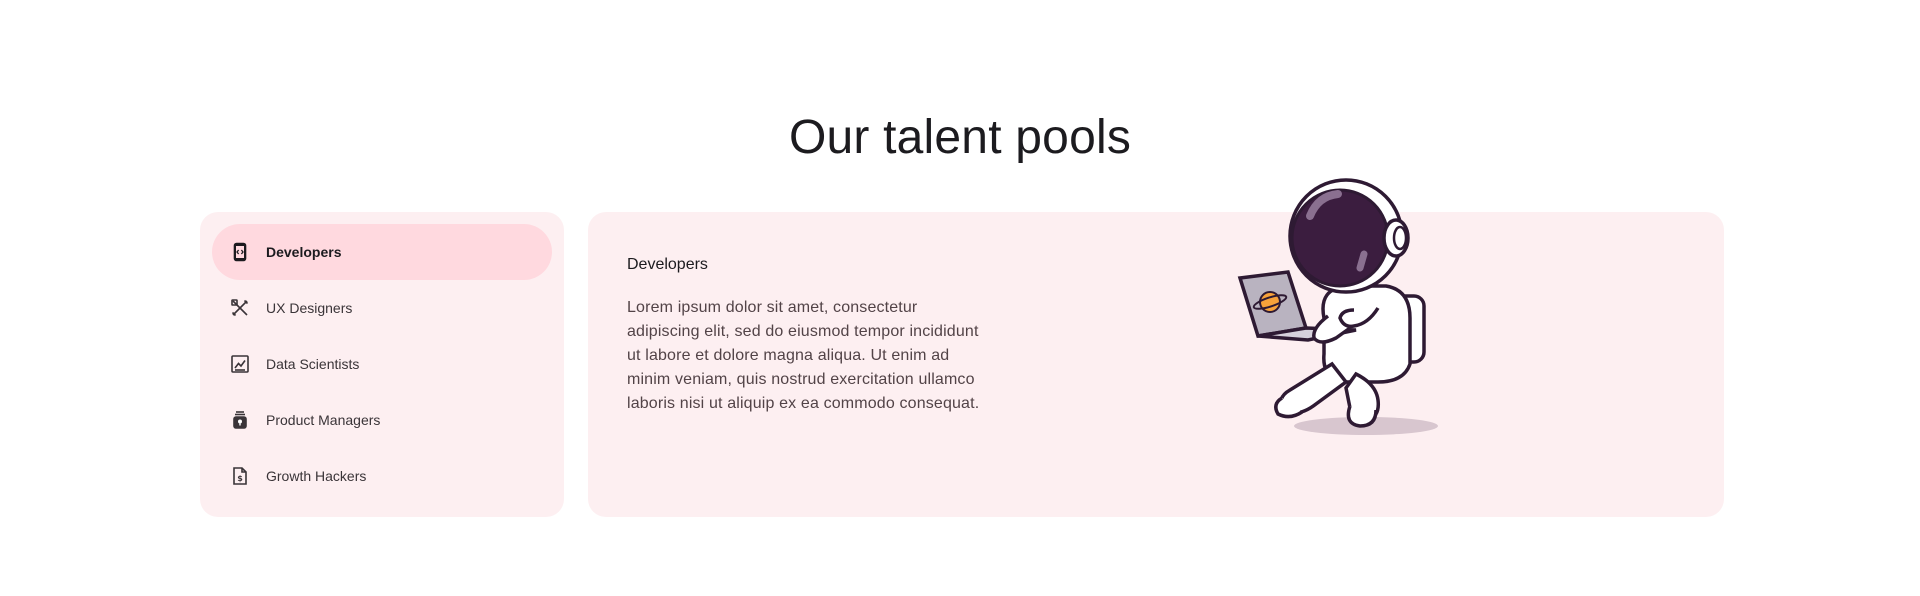 The width and height of the screenshot is (1920, 596). I want to click on code-device-icon, so click(240, 252).